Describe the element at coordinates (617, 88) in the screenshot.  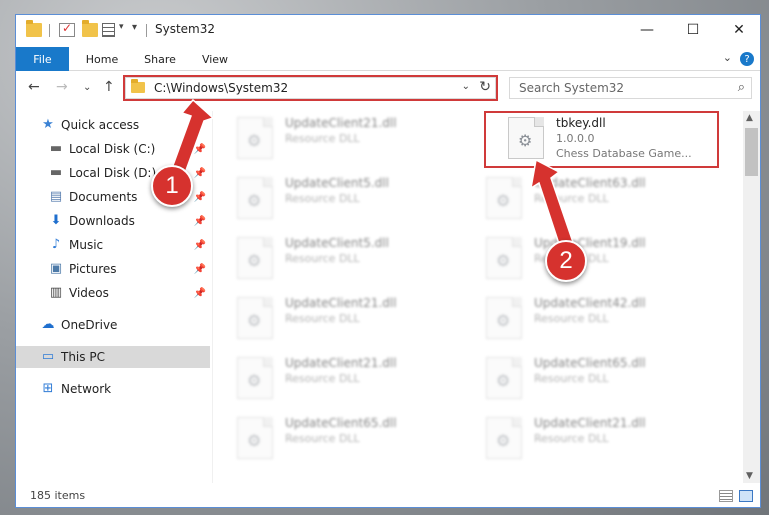
I see `search-input` at that location.